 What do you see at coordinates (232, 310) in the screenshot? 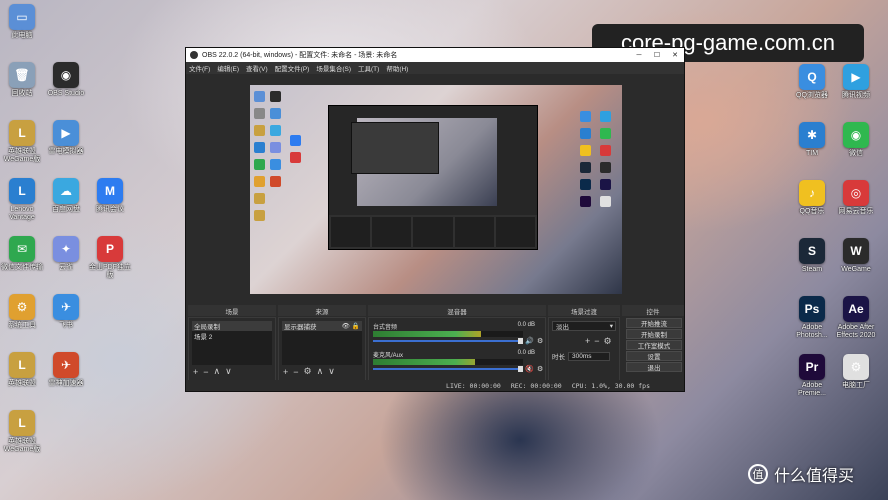
I see `scenes-header: 场景` at bounding box center [232, 310].